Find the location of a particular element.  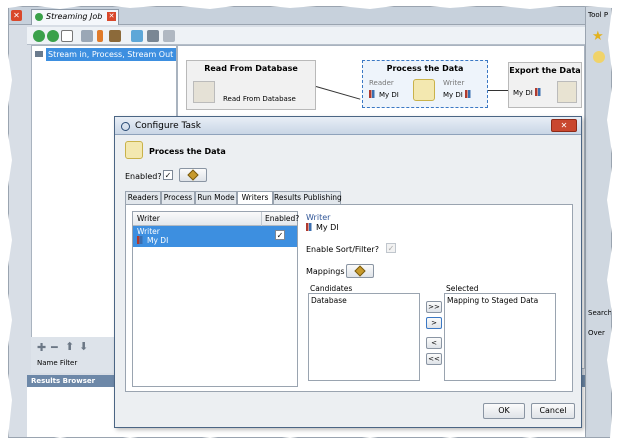

move-all-left-button: << is located at coordinates (434, 359).